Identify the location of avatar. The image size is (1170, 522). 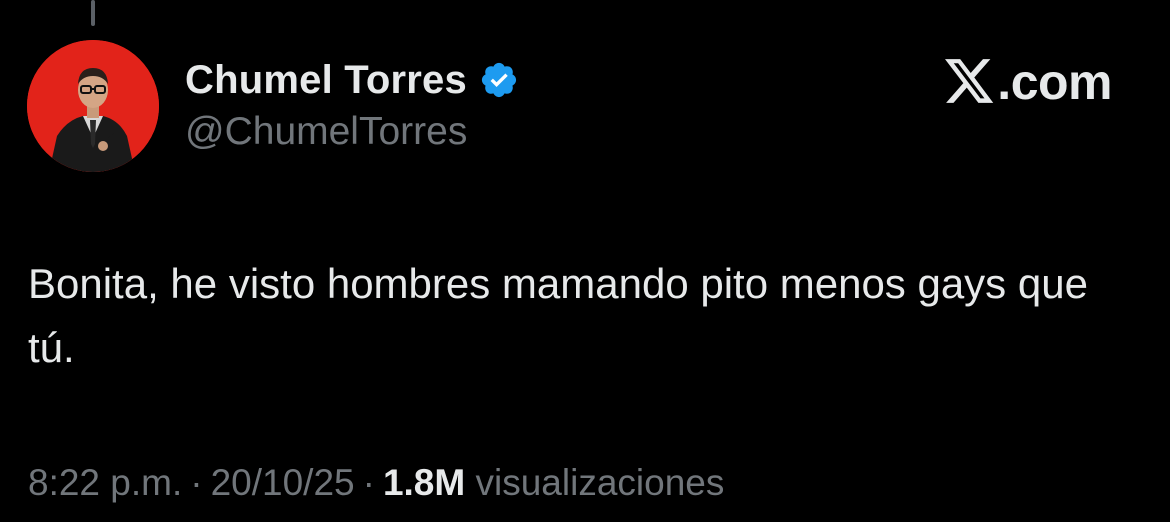
(93, 106).